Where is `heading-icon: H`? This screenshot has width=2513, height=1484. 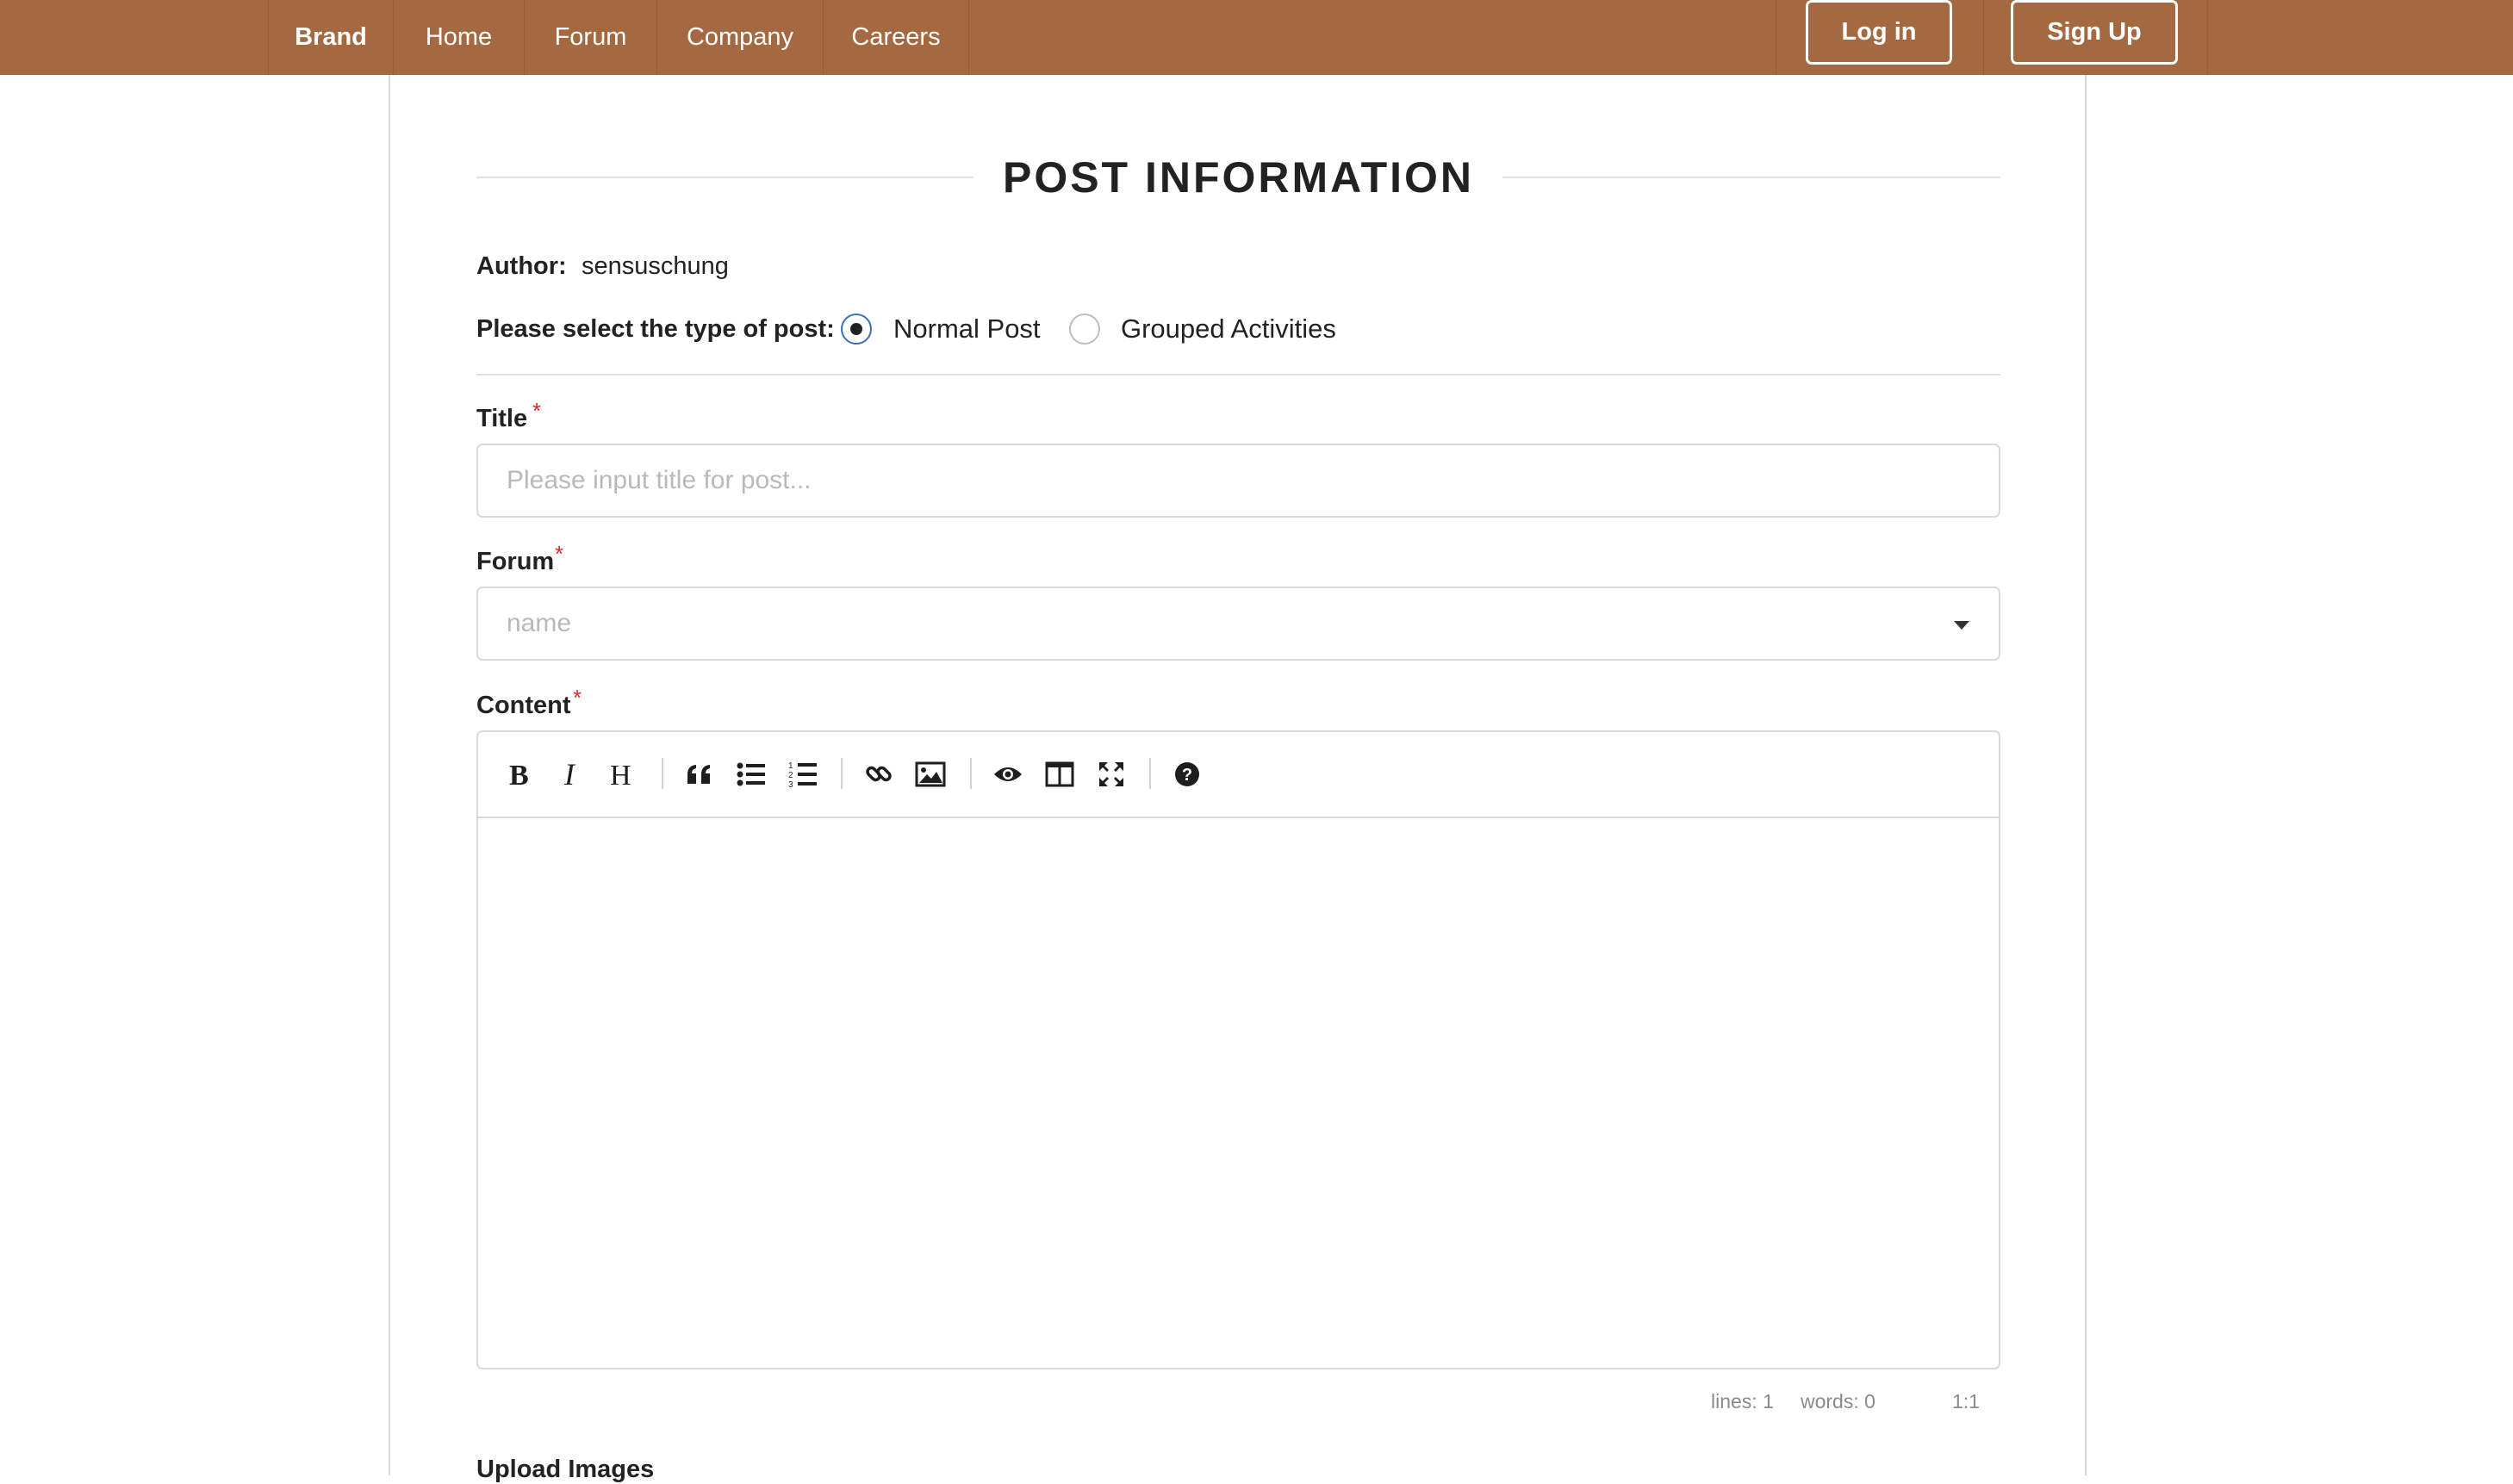 heading-icon: H is located at coordinates (624, 774).